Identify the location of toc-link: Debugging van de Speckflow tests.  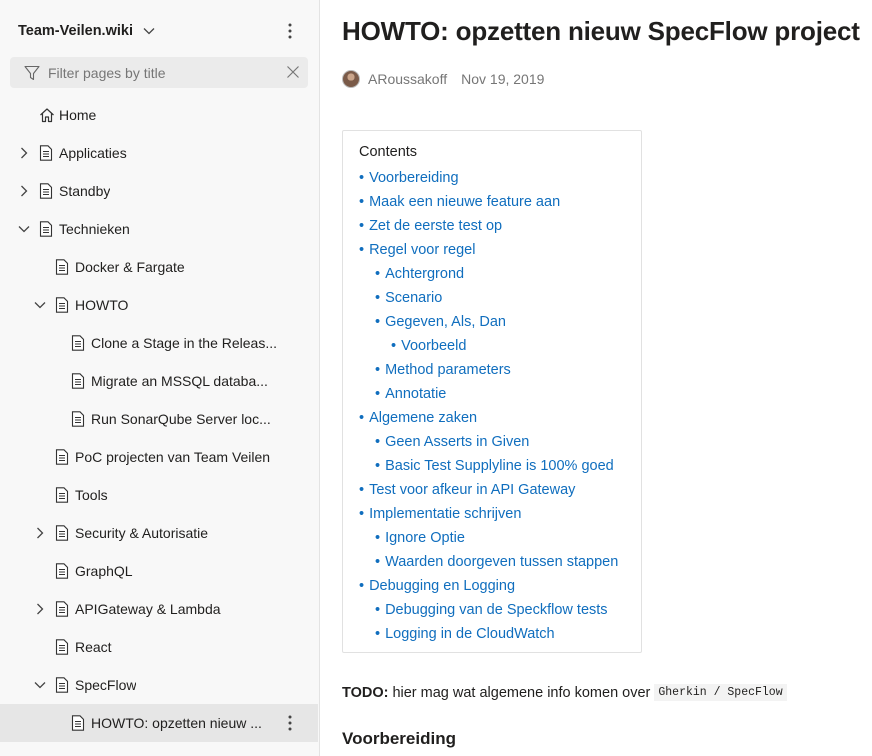
(496, 610).